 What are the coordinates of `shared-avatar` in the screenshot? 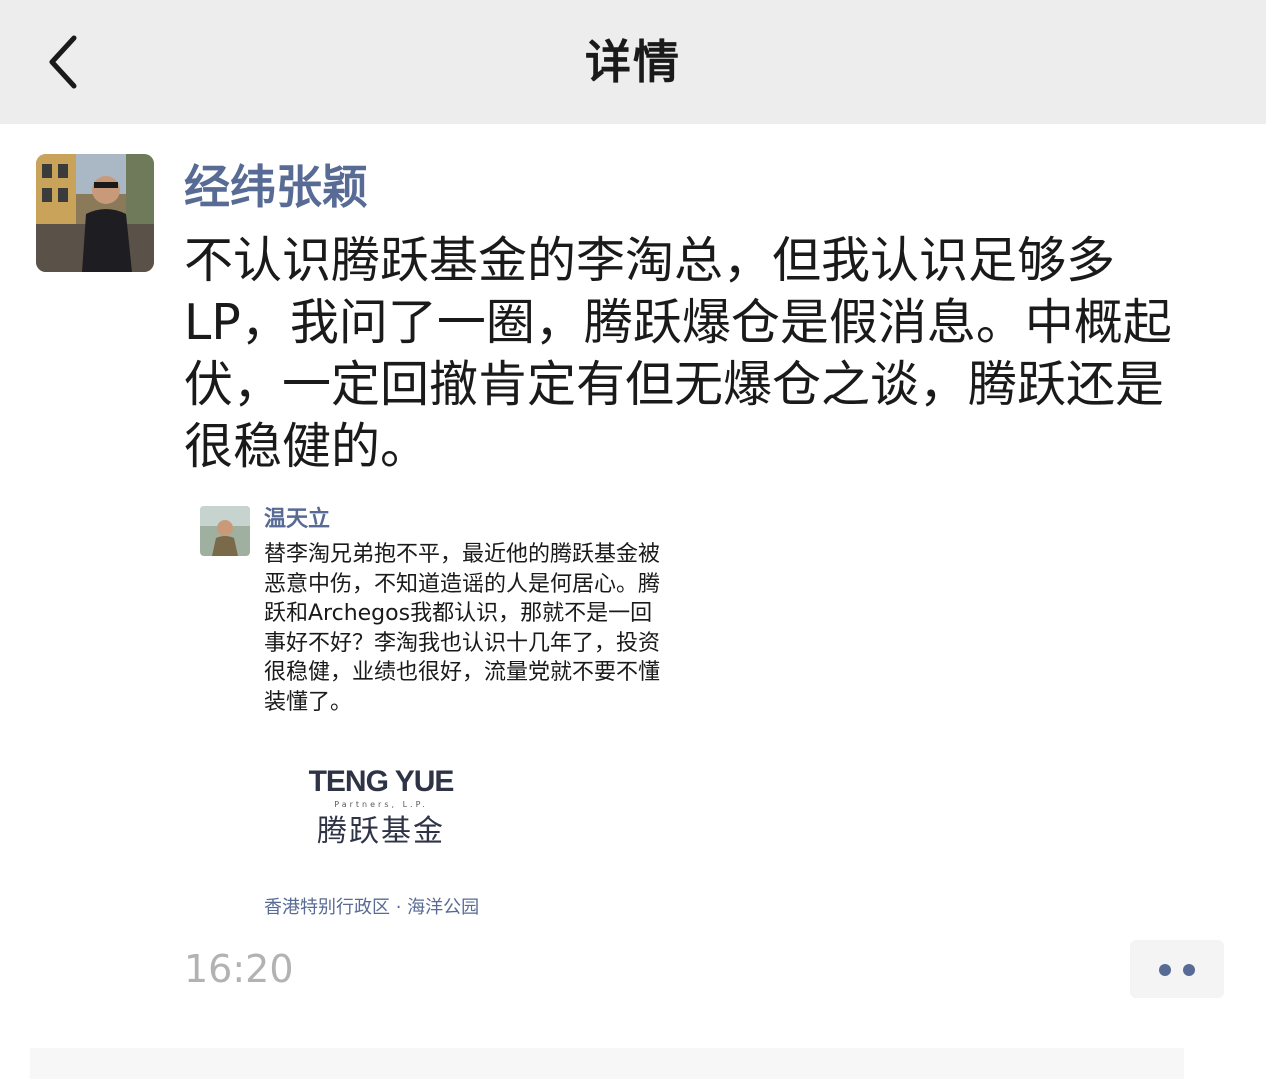 It's located at (225, 531).